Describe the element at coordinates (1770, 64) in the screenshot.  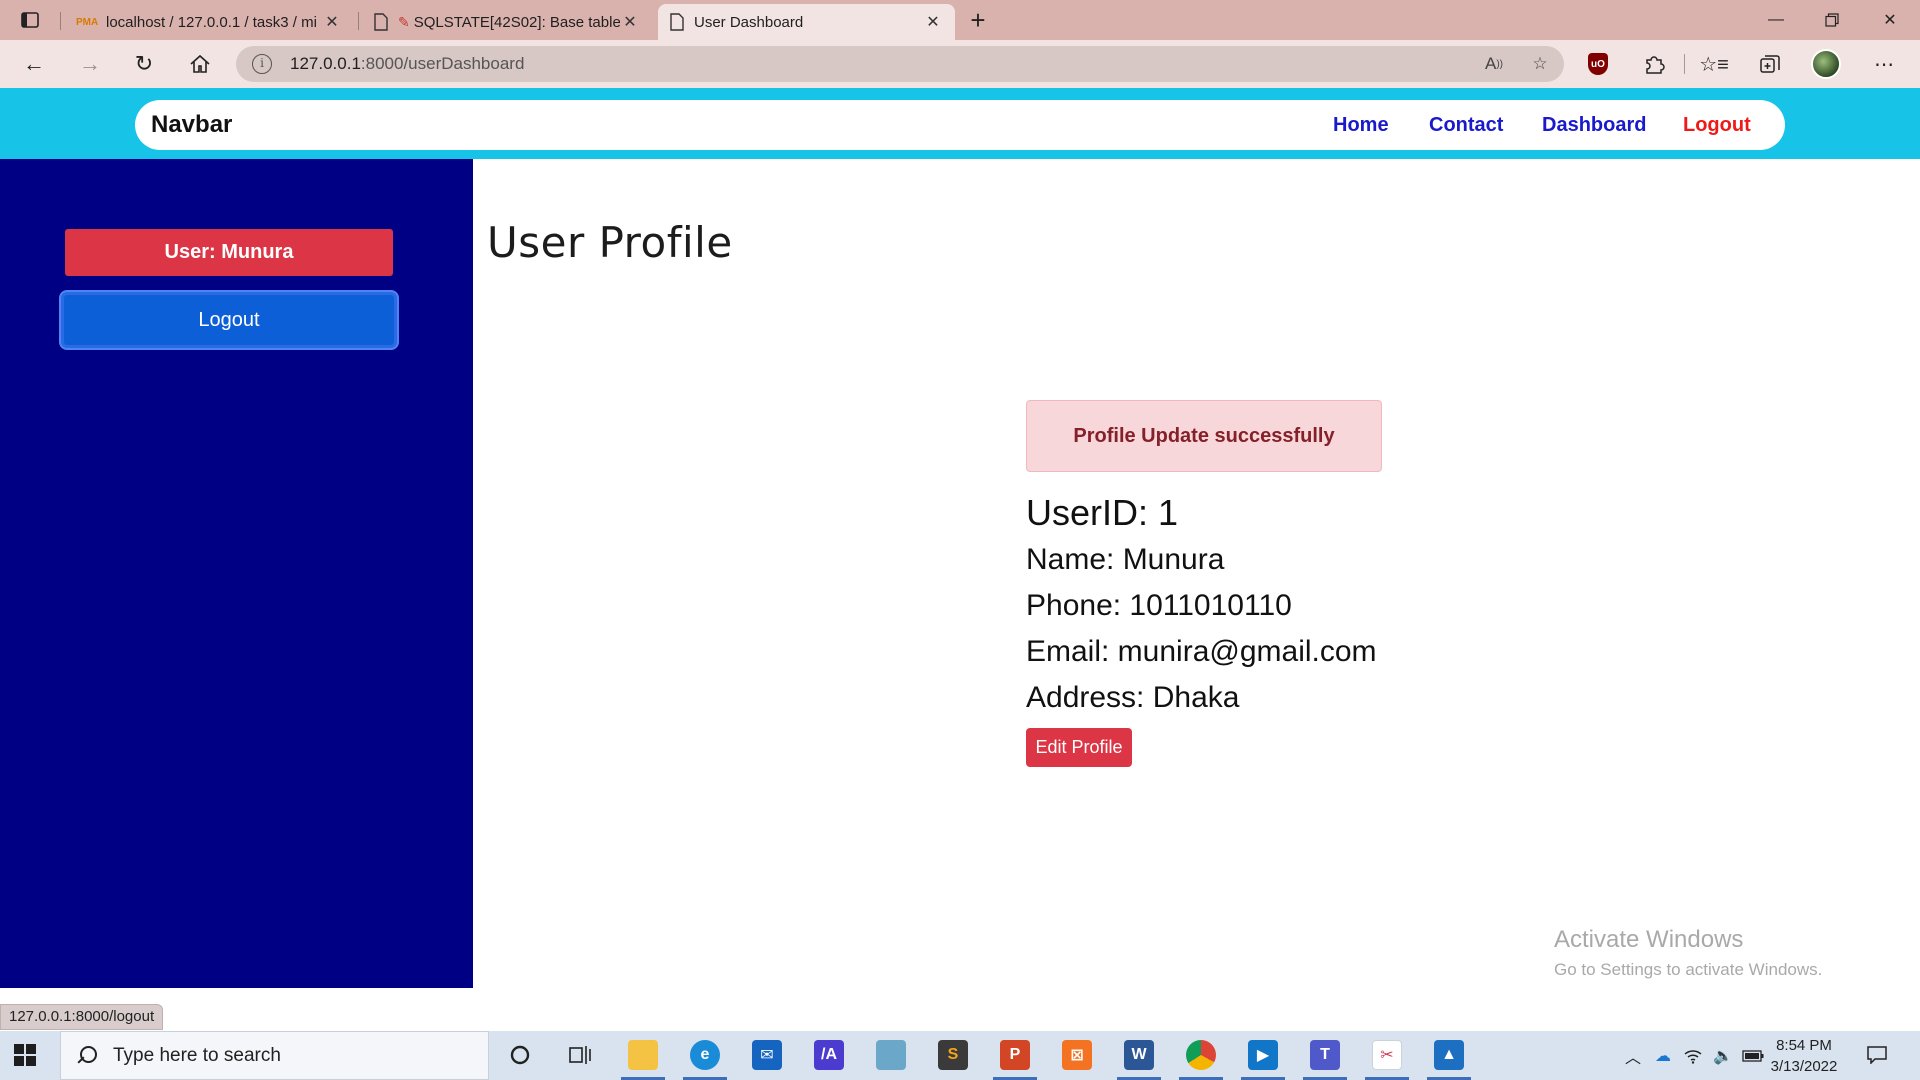
I see `collections-button` at that location.